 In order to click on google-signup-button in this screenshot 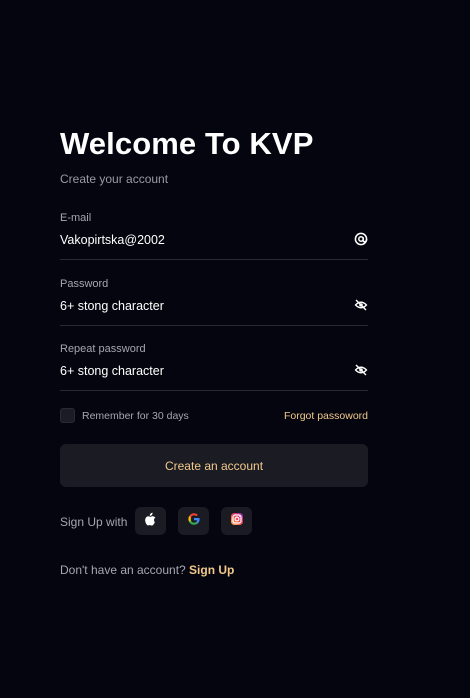, I will do `click(193, 521)`.